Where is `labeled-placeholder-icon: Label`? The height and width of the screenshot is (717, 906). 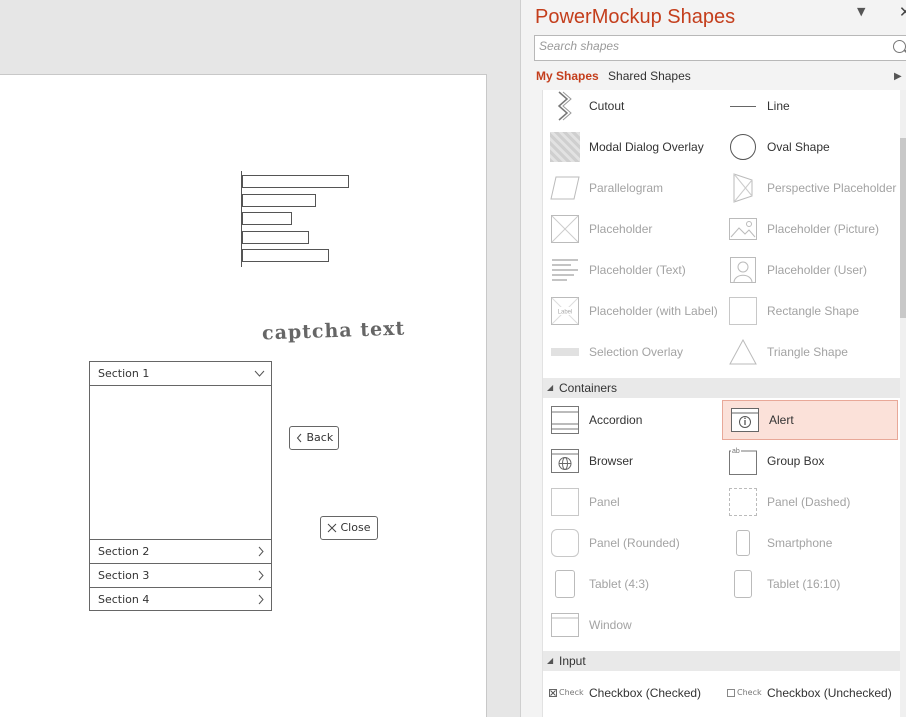 labeled-placeholder-icon: Label is located at coordinates (565, 311).